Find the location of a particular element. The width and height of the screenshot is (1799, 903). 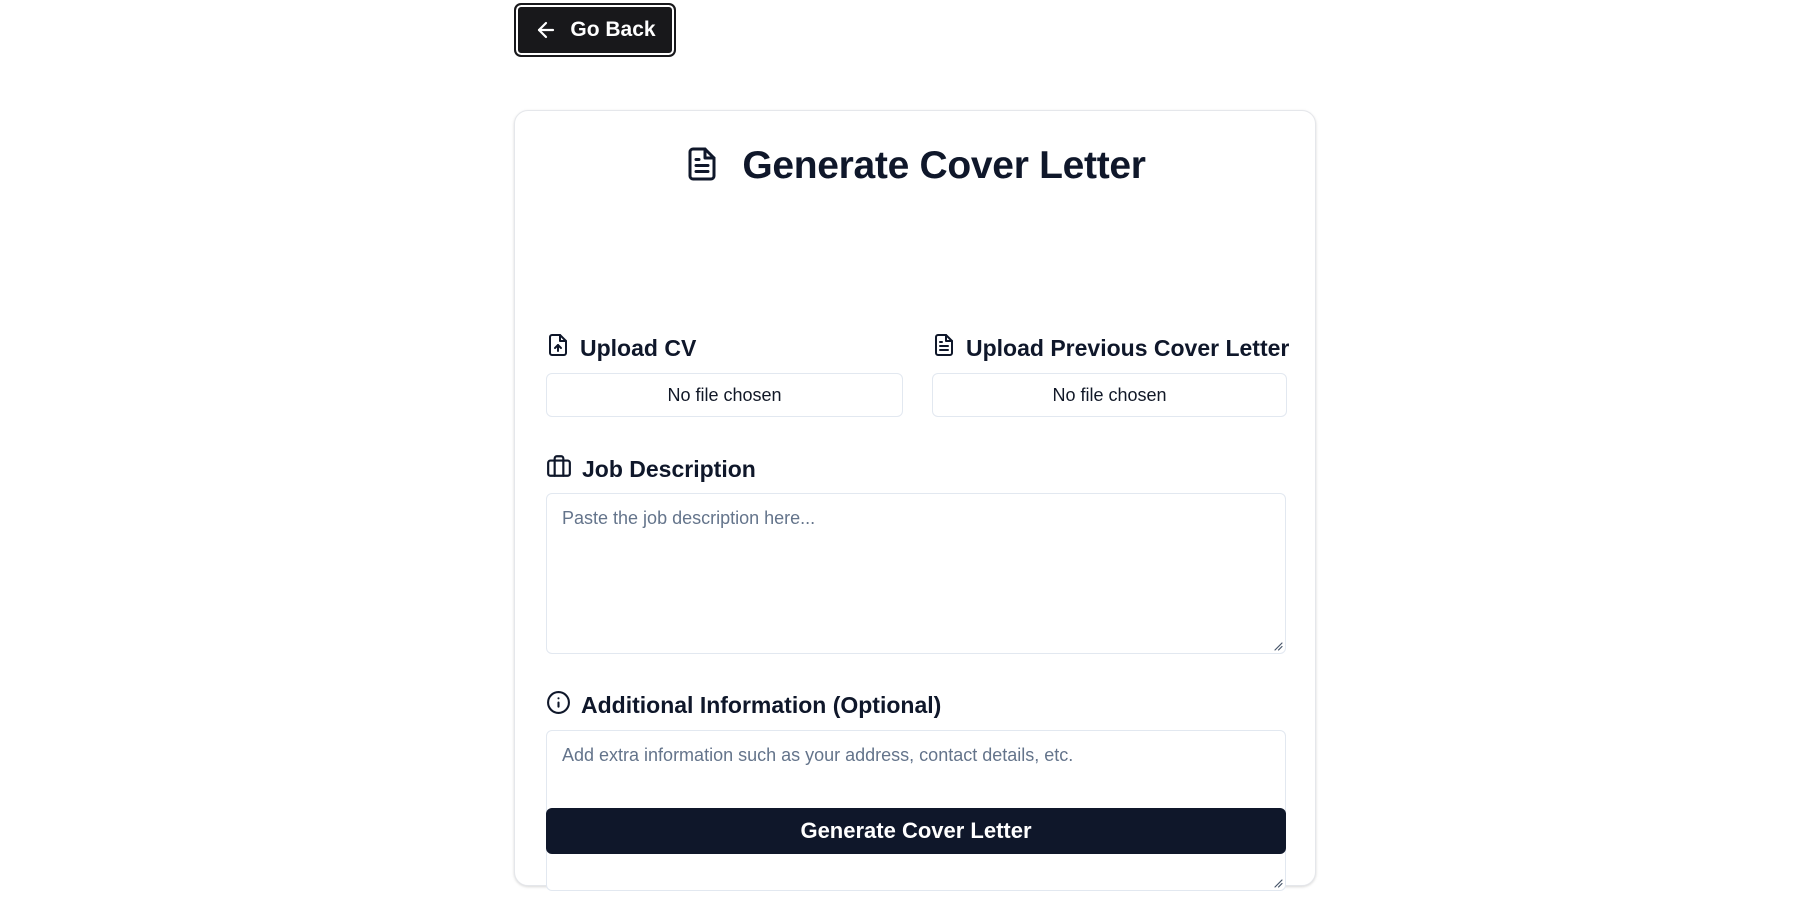

upload-cv-file-input: No file chosen is located at coordinates (724, 395).